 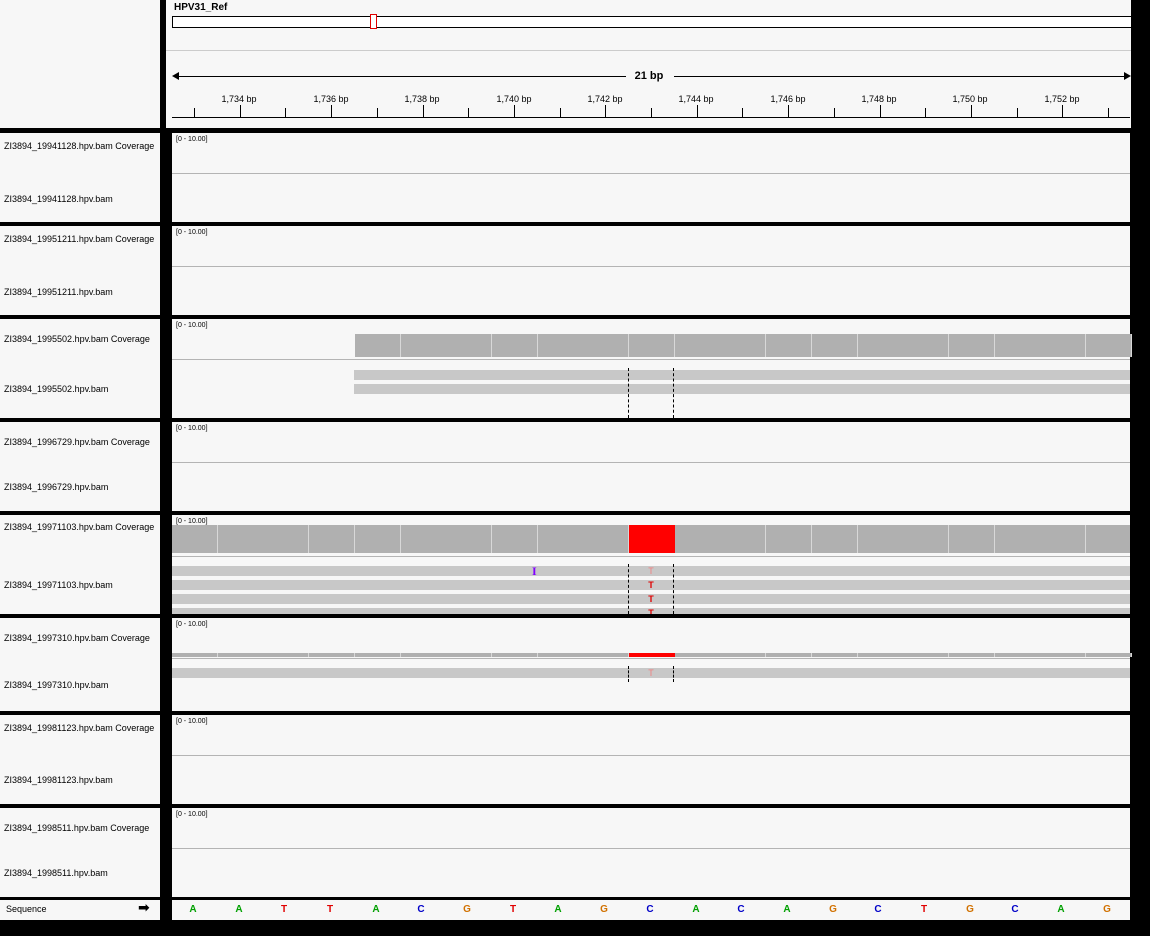 What do you see at coordinates (79, 527) in the screenshot?
I see `coverage-track-label: ZI3894_19971103.hpv.bam Coverage` at bounding box center [79, 527].